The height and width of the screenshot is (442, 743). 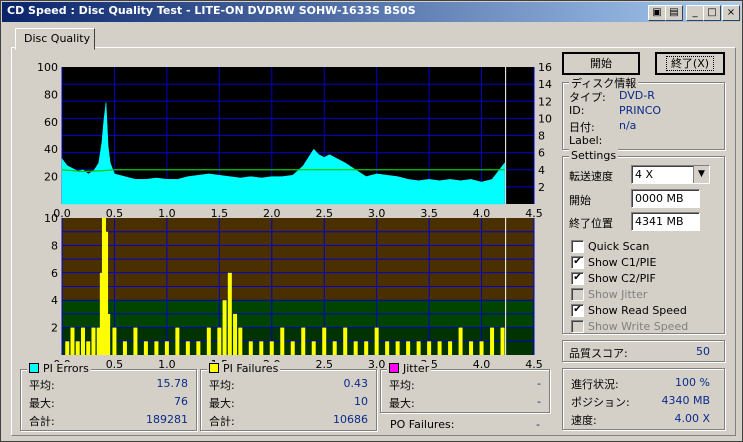 I want to click on close-button: ×, so click(x=731, y=13).